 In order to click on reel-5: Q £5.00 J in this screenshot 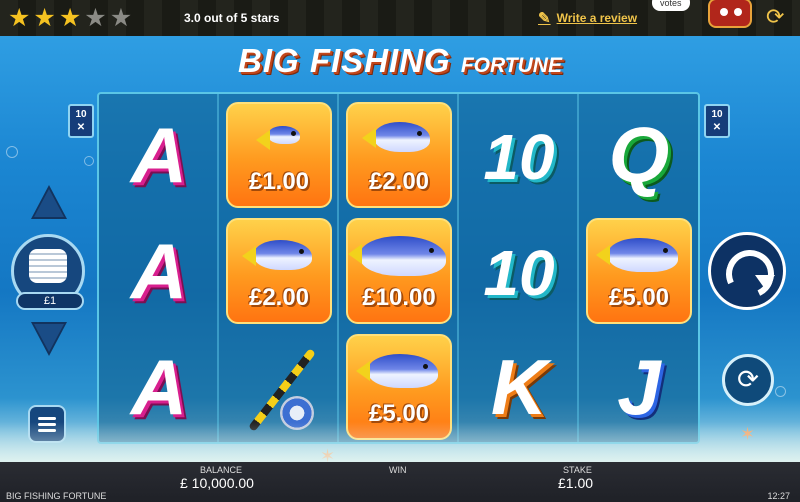, I will do `click(638, 268)`.